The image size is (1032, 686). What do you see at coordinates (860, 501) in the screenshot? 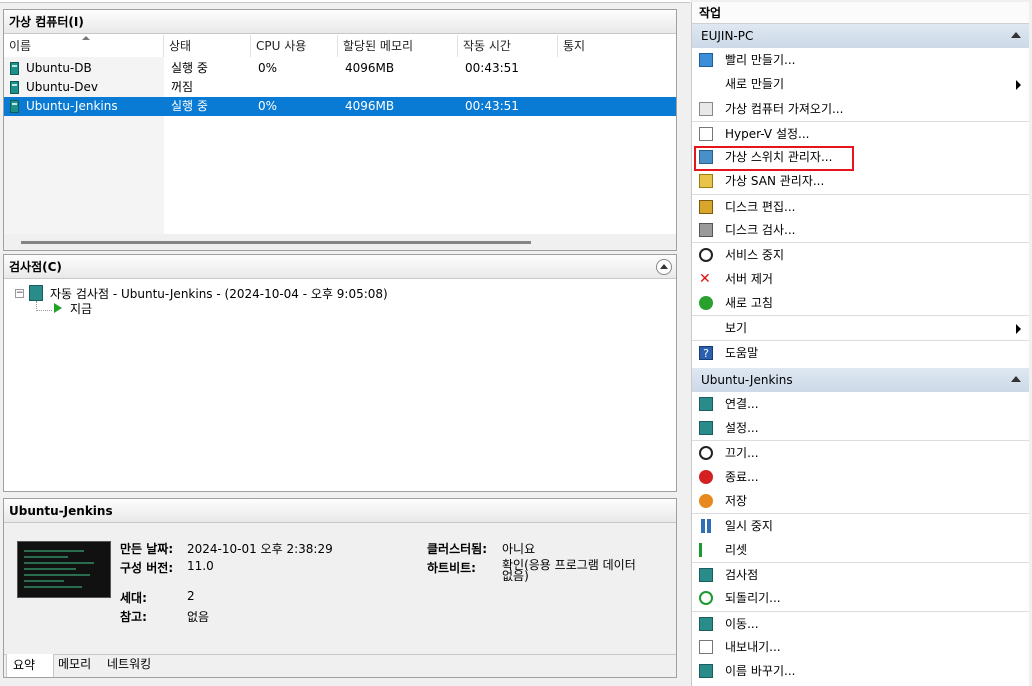
I see `action-item: 저장` at bounding box center [860, 501].